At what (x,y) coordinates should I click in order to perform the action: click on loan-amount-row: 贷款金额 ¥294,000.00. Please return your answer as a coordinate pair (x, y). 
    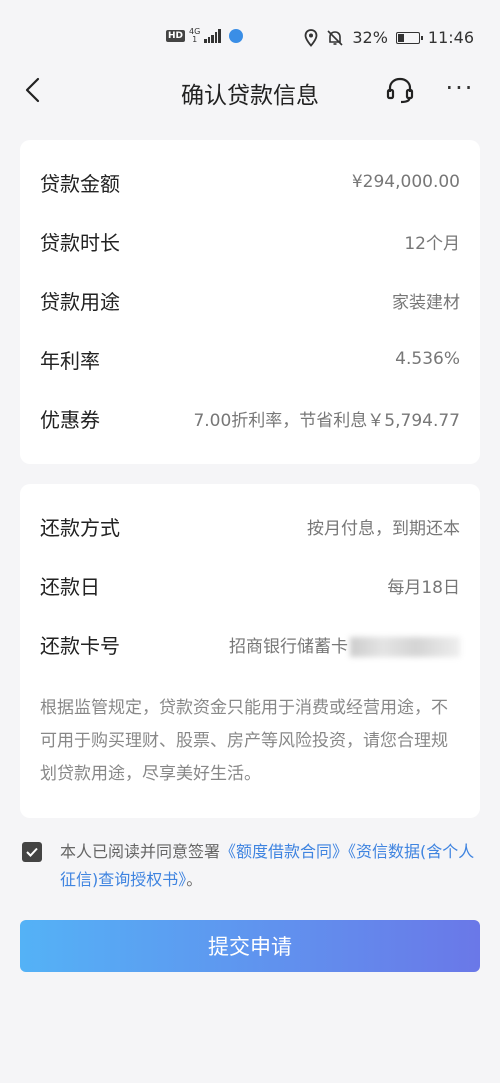
    Looking at the image, I should click on (250, 182).